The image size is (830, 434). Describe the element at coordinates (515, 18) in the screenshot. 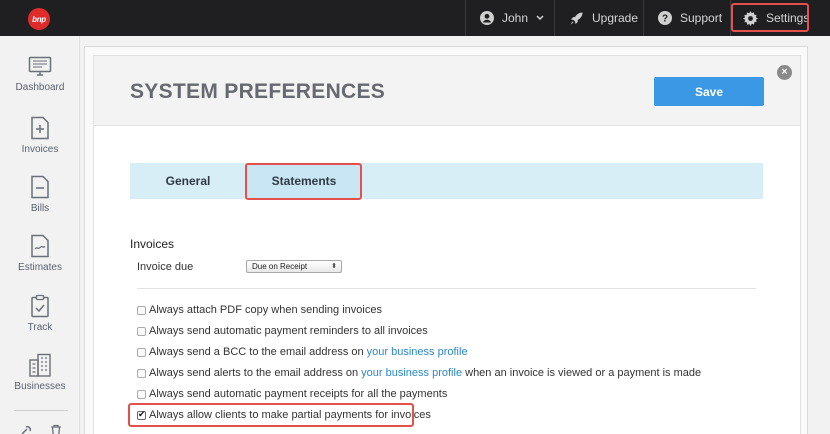

I see `user-name: John` at that location.